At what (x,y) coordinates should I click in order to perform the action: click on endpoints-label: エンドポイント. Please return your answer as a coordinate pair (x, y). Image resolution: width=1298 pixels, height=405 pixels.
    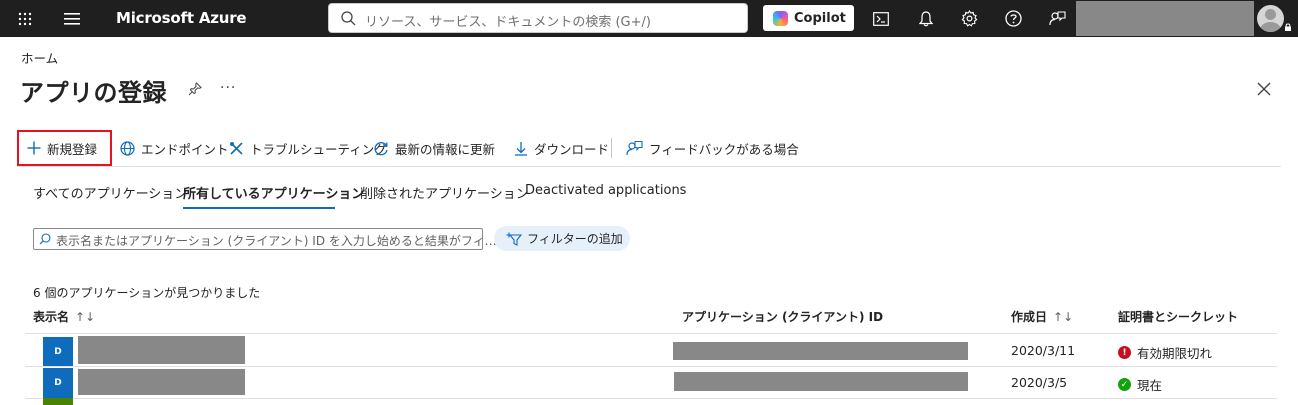
    Looking at the image, I should click on (185, 149).